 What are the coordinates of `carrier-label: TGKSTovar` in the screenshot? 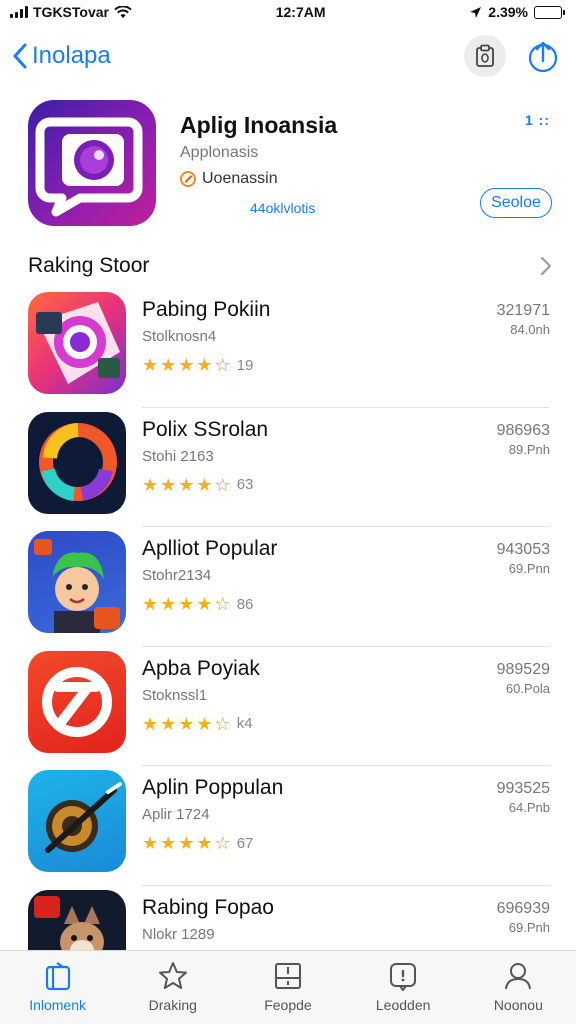 It's located at (71, 12).